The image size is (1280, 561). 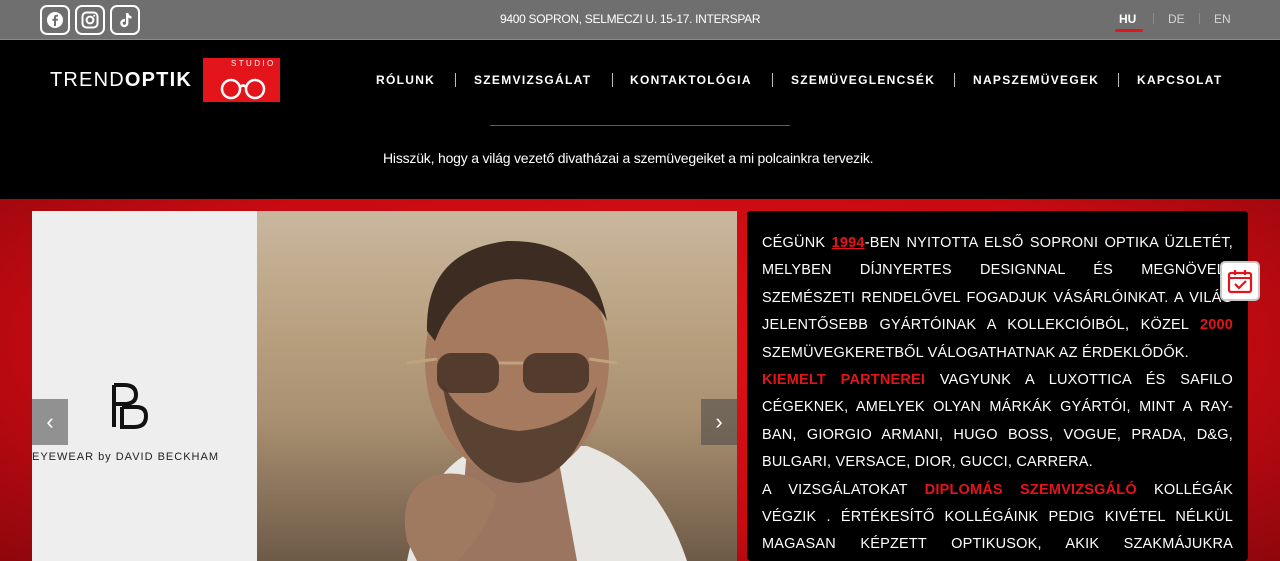 What do you see at coordinates (545, 400) in the screenshot?
I see `model-illustration` at bounding box center [545, 400].